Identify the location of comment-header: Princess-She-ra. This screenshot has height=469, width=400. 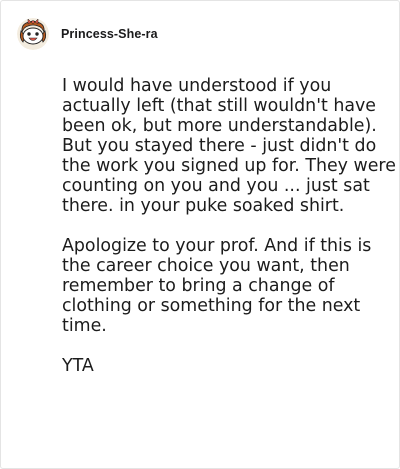
(87, 34).